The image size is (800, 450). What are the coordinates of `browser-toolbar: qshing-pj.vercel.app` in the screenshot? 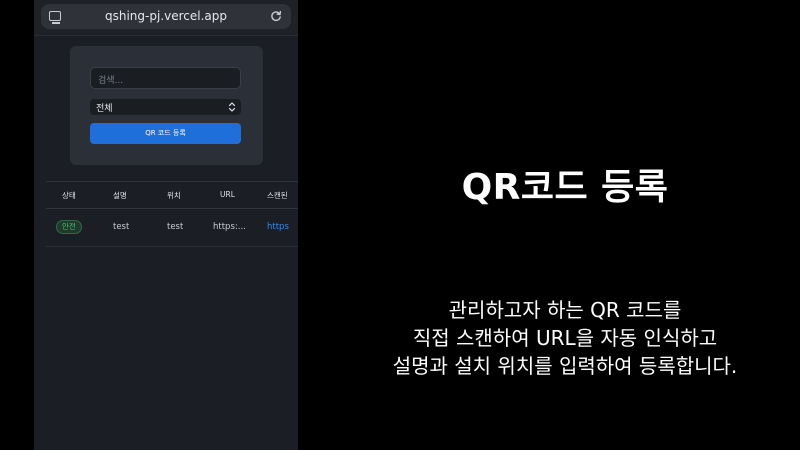 It's located at (166, 18).